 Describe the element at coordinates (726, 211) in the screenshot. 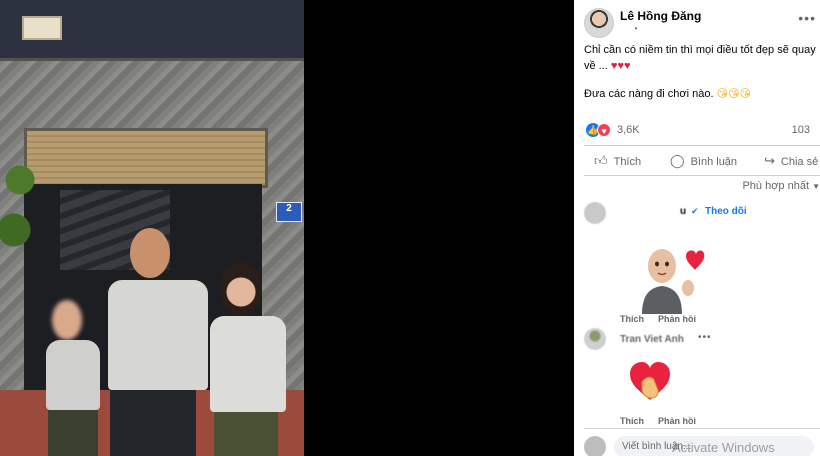

I see `follow-link: Theo dõi` at that location.